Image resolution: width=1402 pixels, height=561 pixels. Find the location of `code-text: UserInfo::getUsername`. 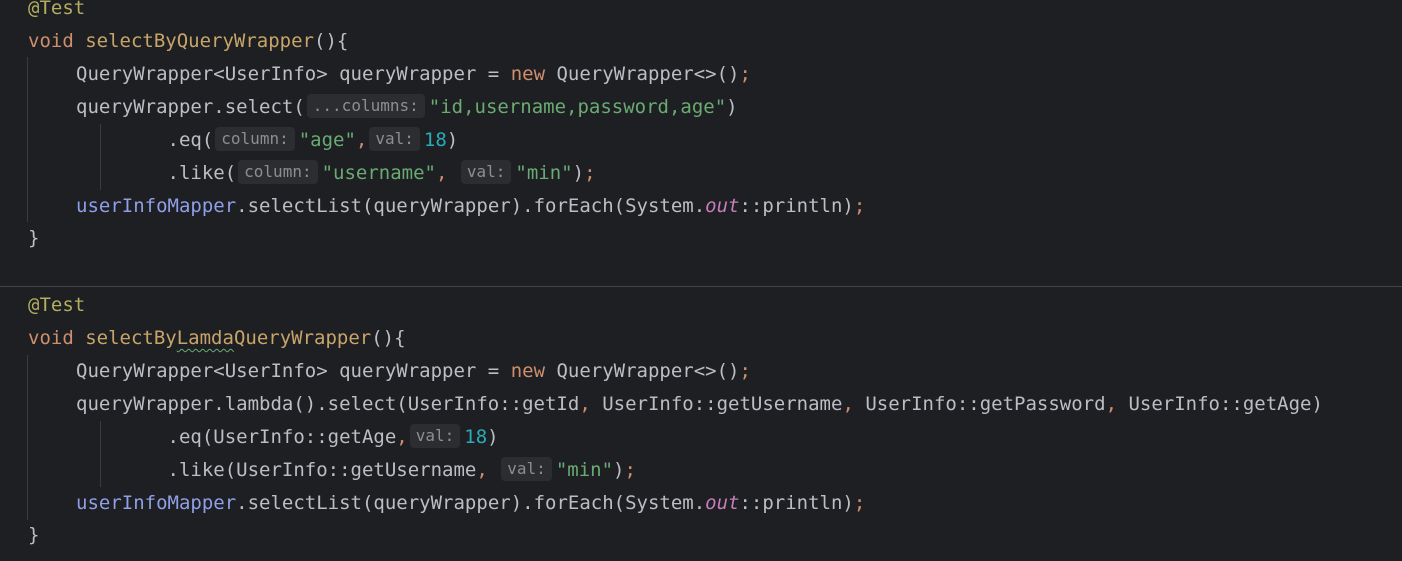

code-text: UserInfo::getUsername is located at coordinates (716, 404).